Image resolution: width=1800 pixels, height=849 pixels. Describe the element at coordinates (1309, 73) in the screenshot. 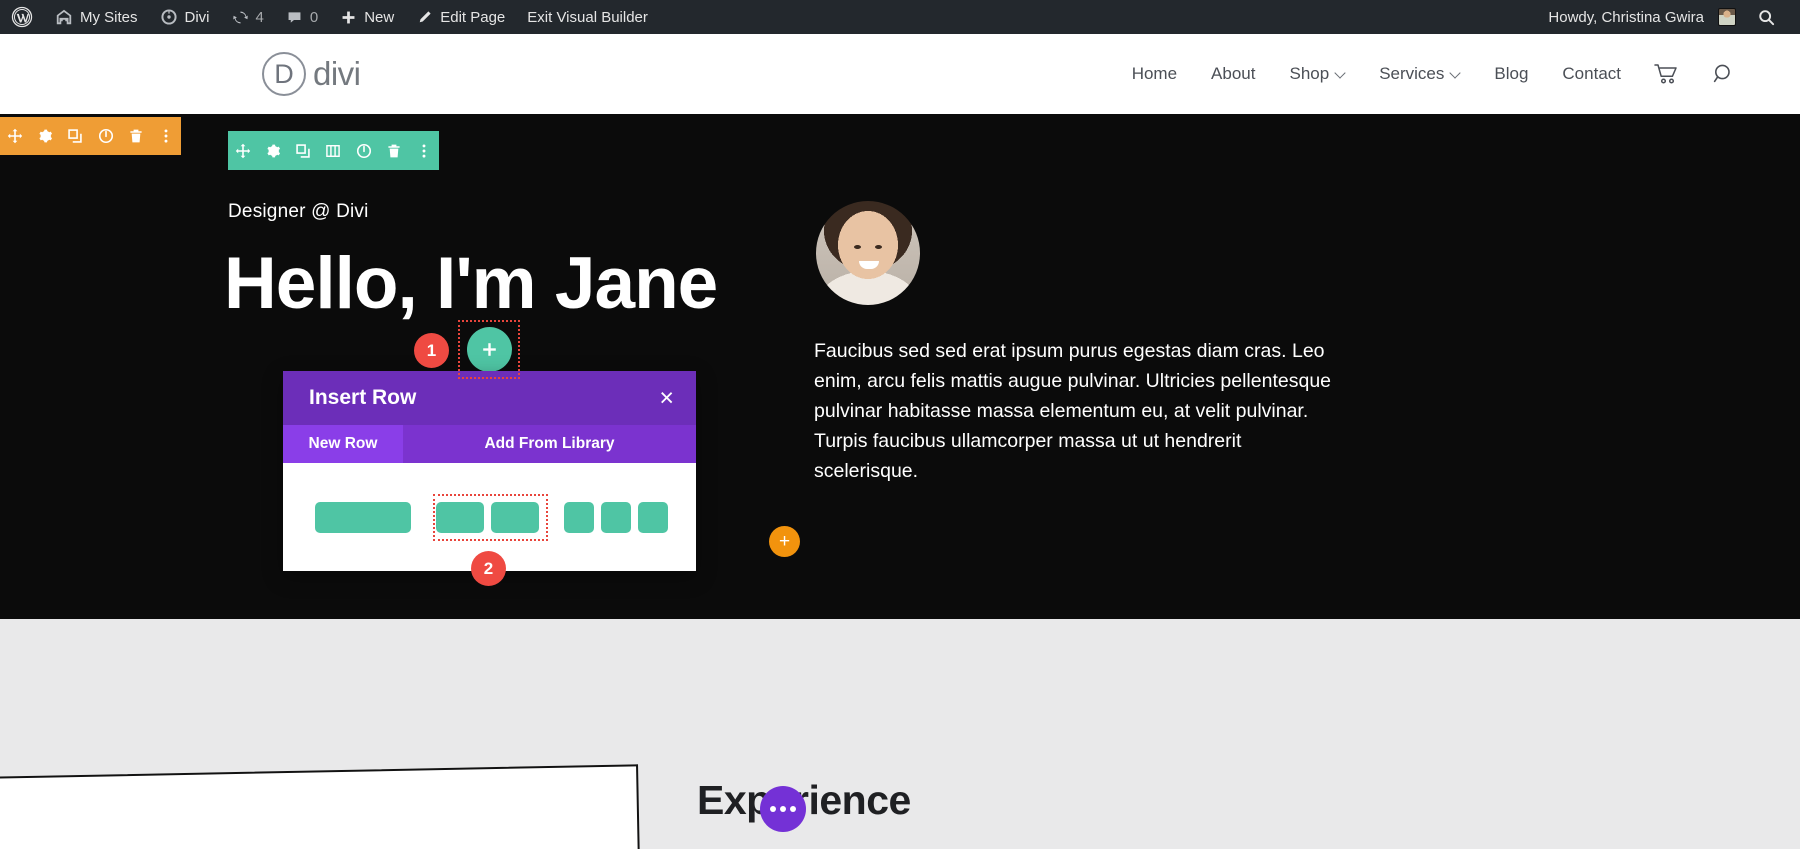

I see `nav-label-shop: Shop` at that location.